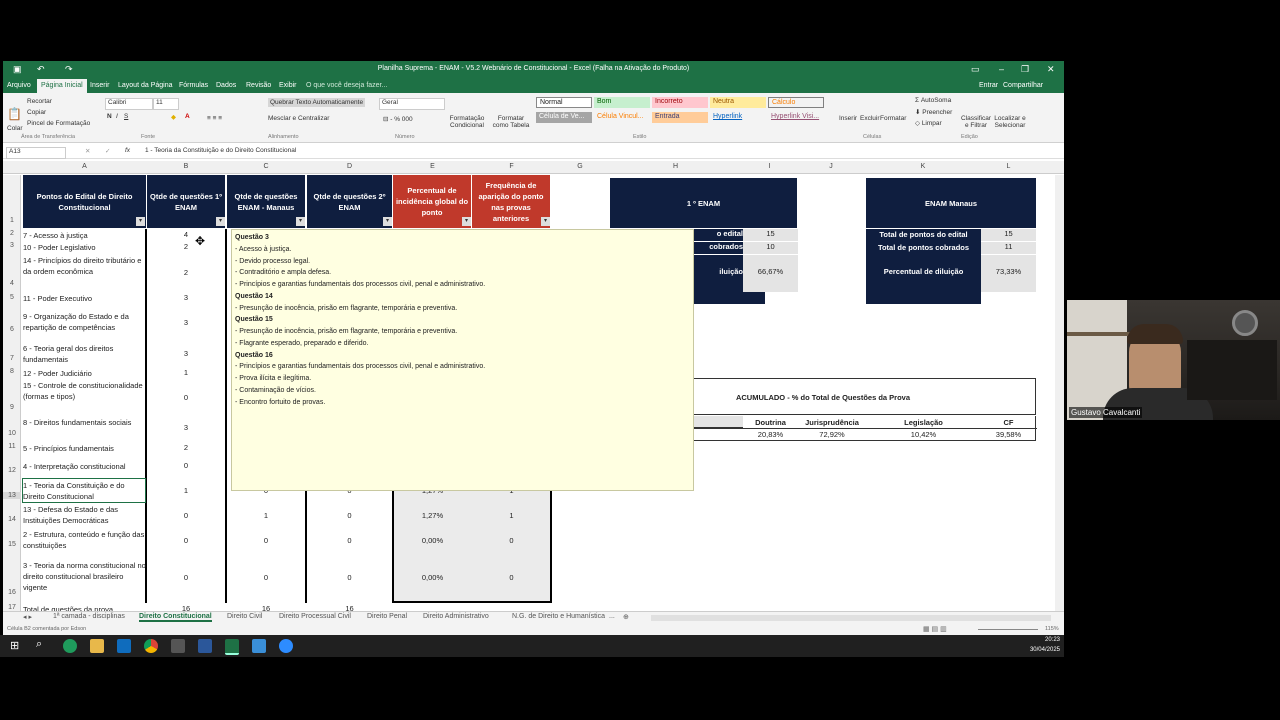 This screenshot has width=1280, height=720. I want to click on col-header-a: A, so click(84, 166).